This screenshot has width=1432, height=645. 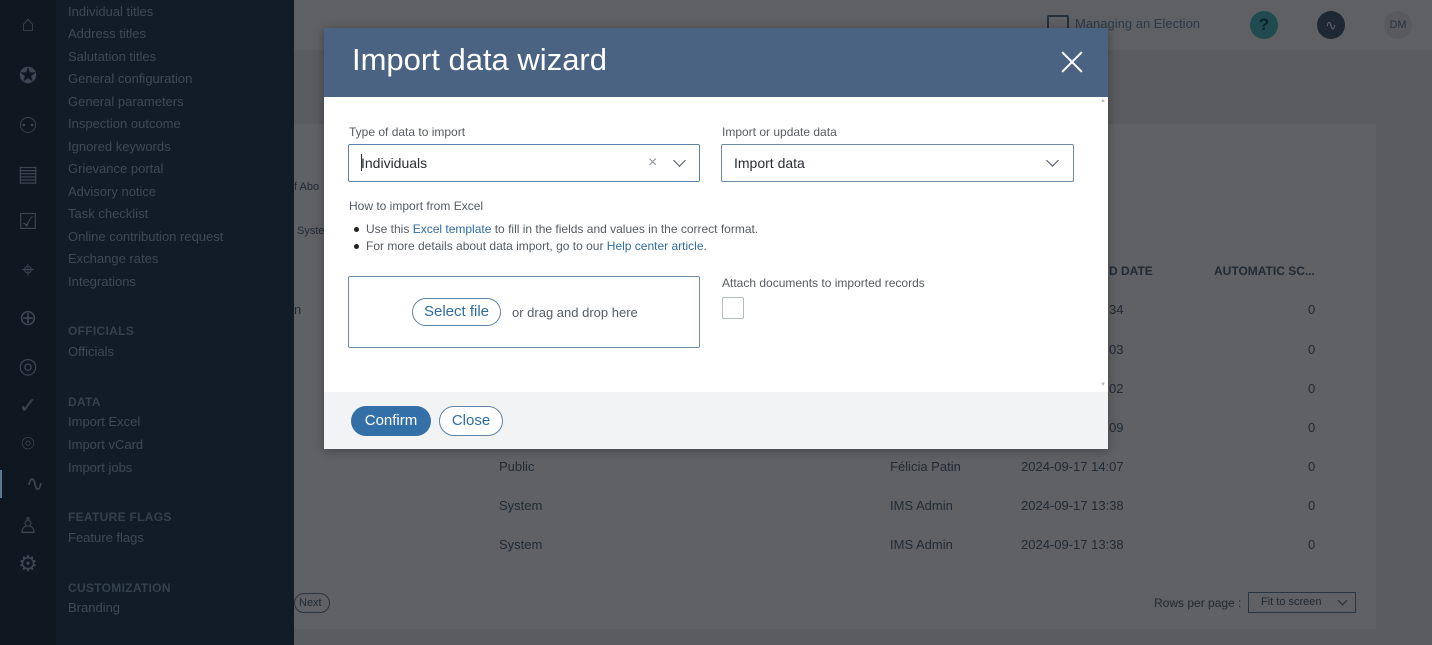 I want to click on sidebar-item: Ignored keywords, so click(x=119, y=146).